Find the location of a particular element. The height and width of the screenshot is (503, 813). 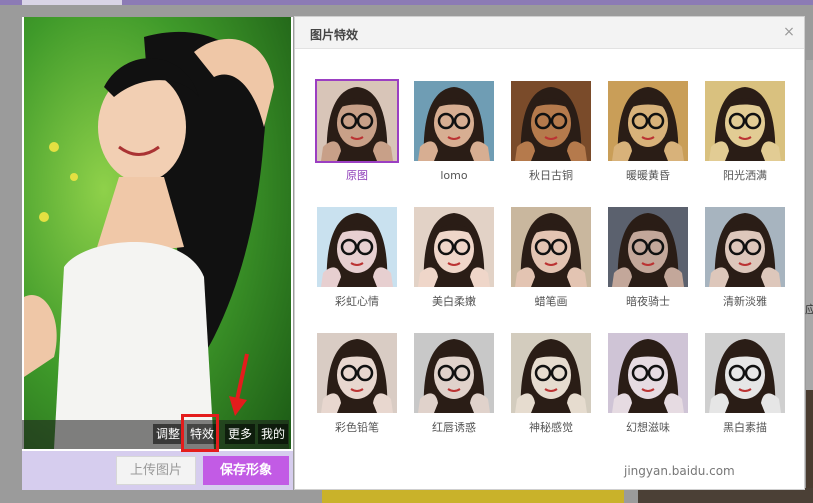

close-icon: × is located at coordinates (789, 32).